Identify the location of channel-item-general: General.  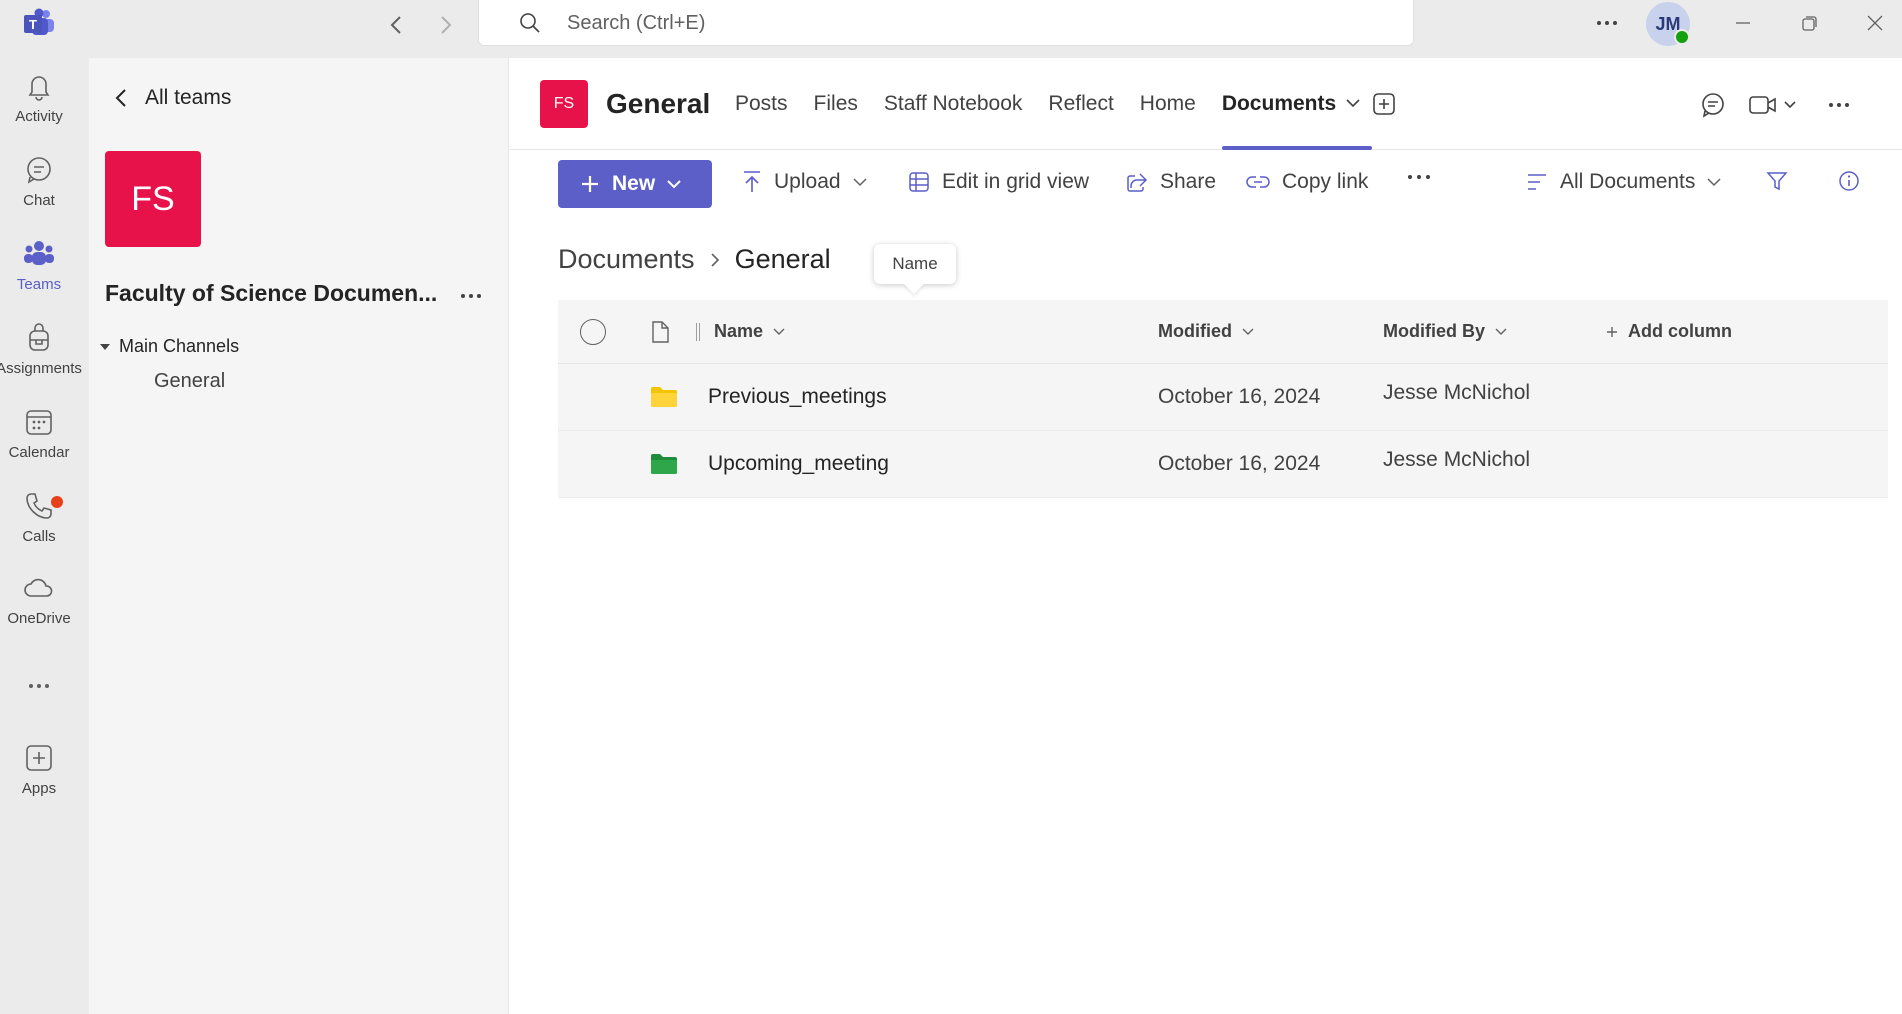
(189, 381).